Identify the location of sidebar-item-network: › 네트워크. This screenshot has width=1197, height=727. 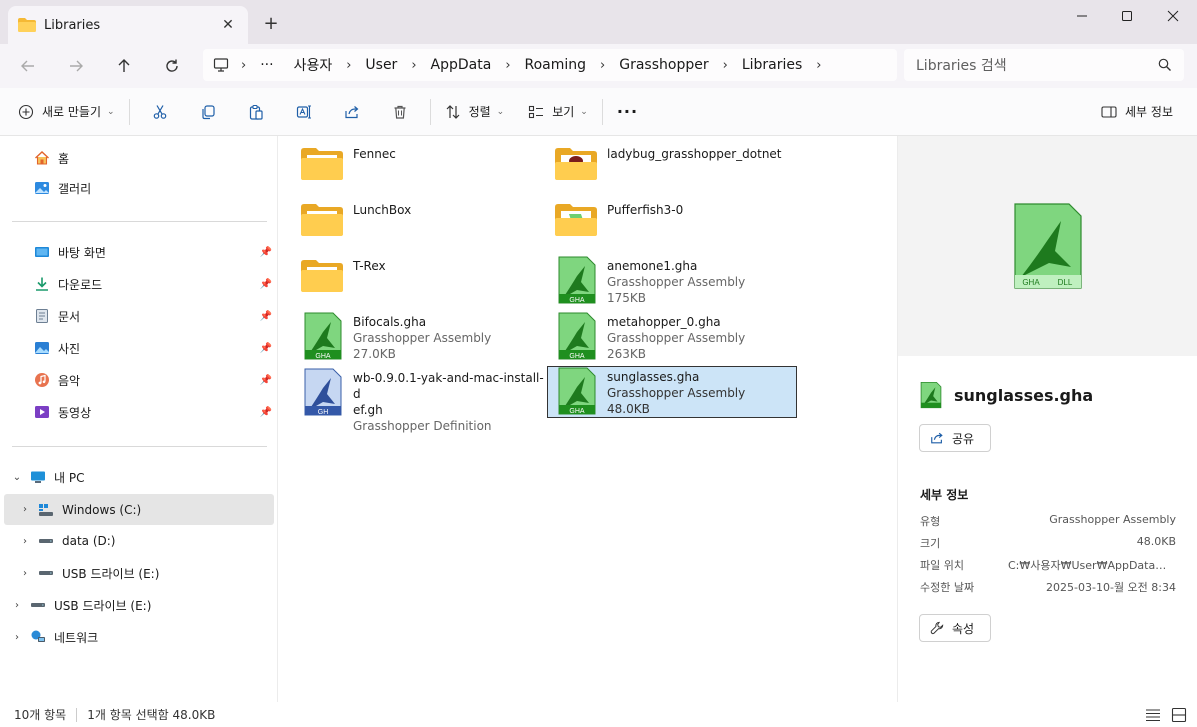
(139, 637).